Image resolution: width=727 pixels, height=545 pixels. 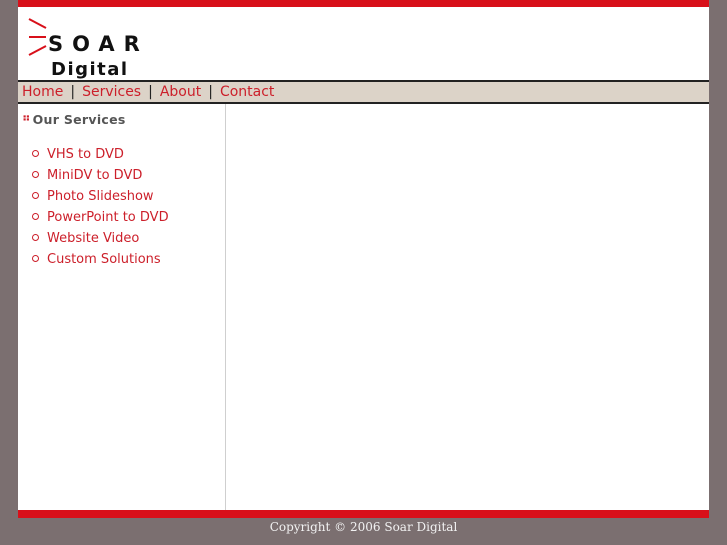 I want to click on list-item: Custom Solutions, so click(x=100, y=259).